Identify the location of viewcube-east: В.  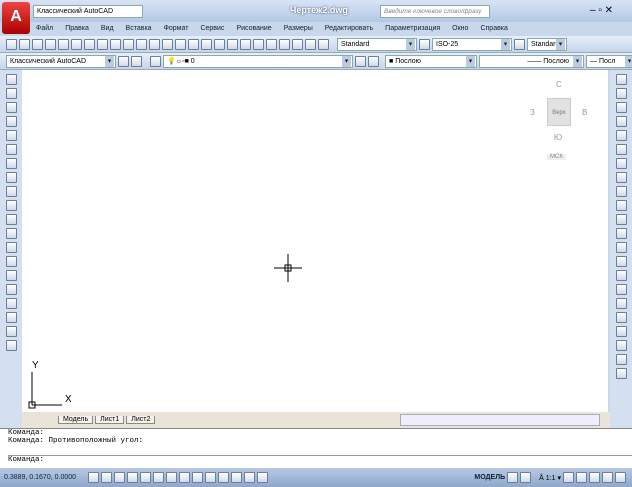
(584, 112).